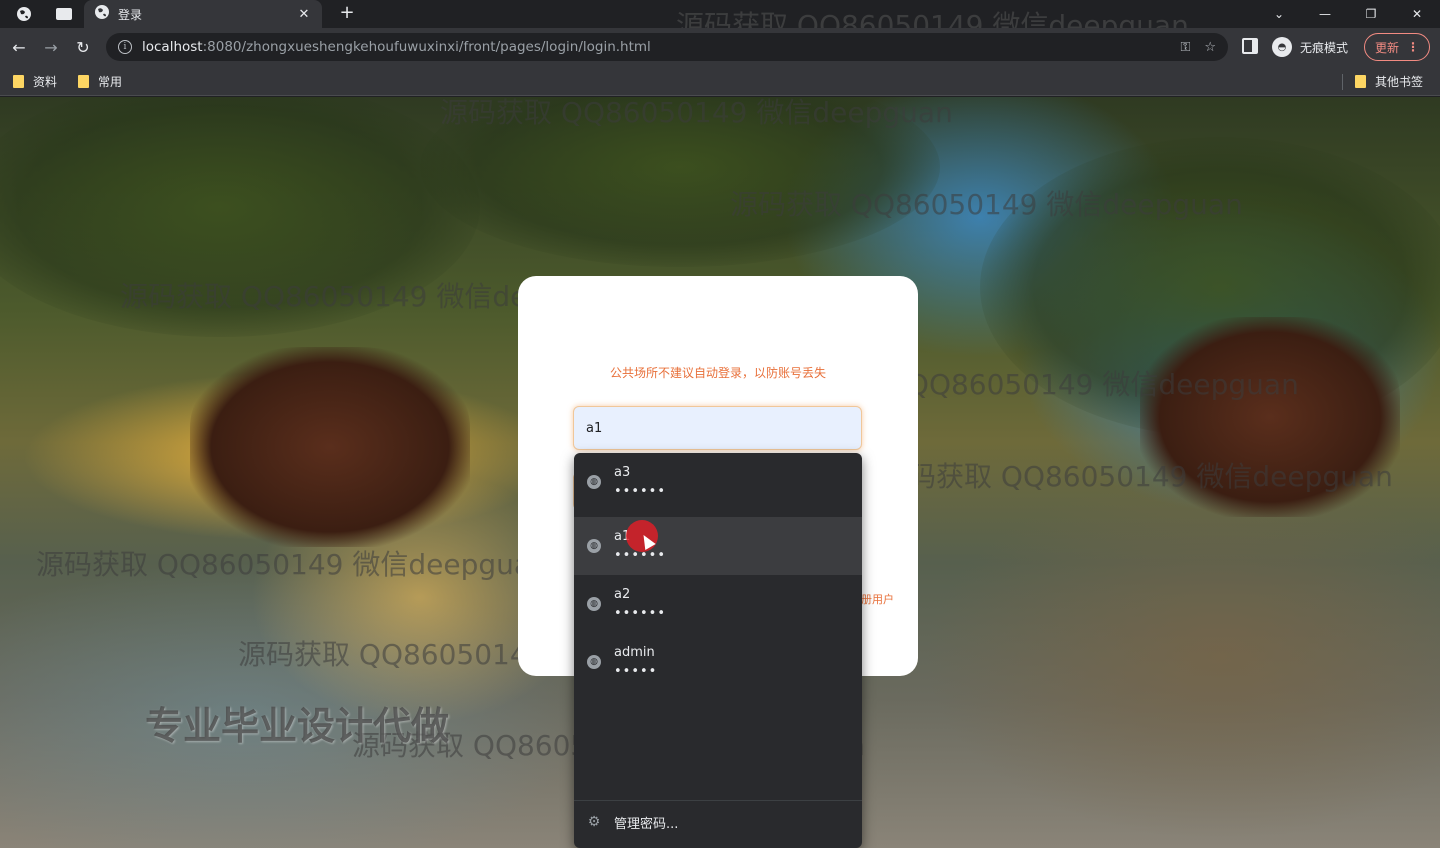  I want to click on autofill-entry: ◍ a2 ••••••, so click(718, 604).